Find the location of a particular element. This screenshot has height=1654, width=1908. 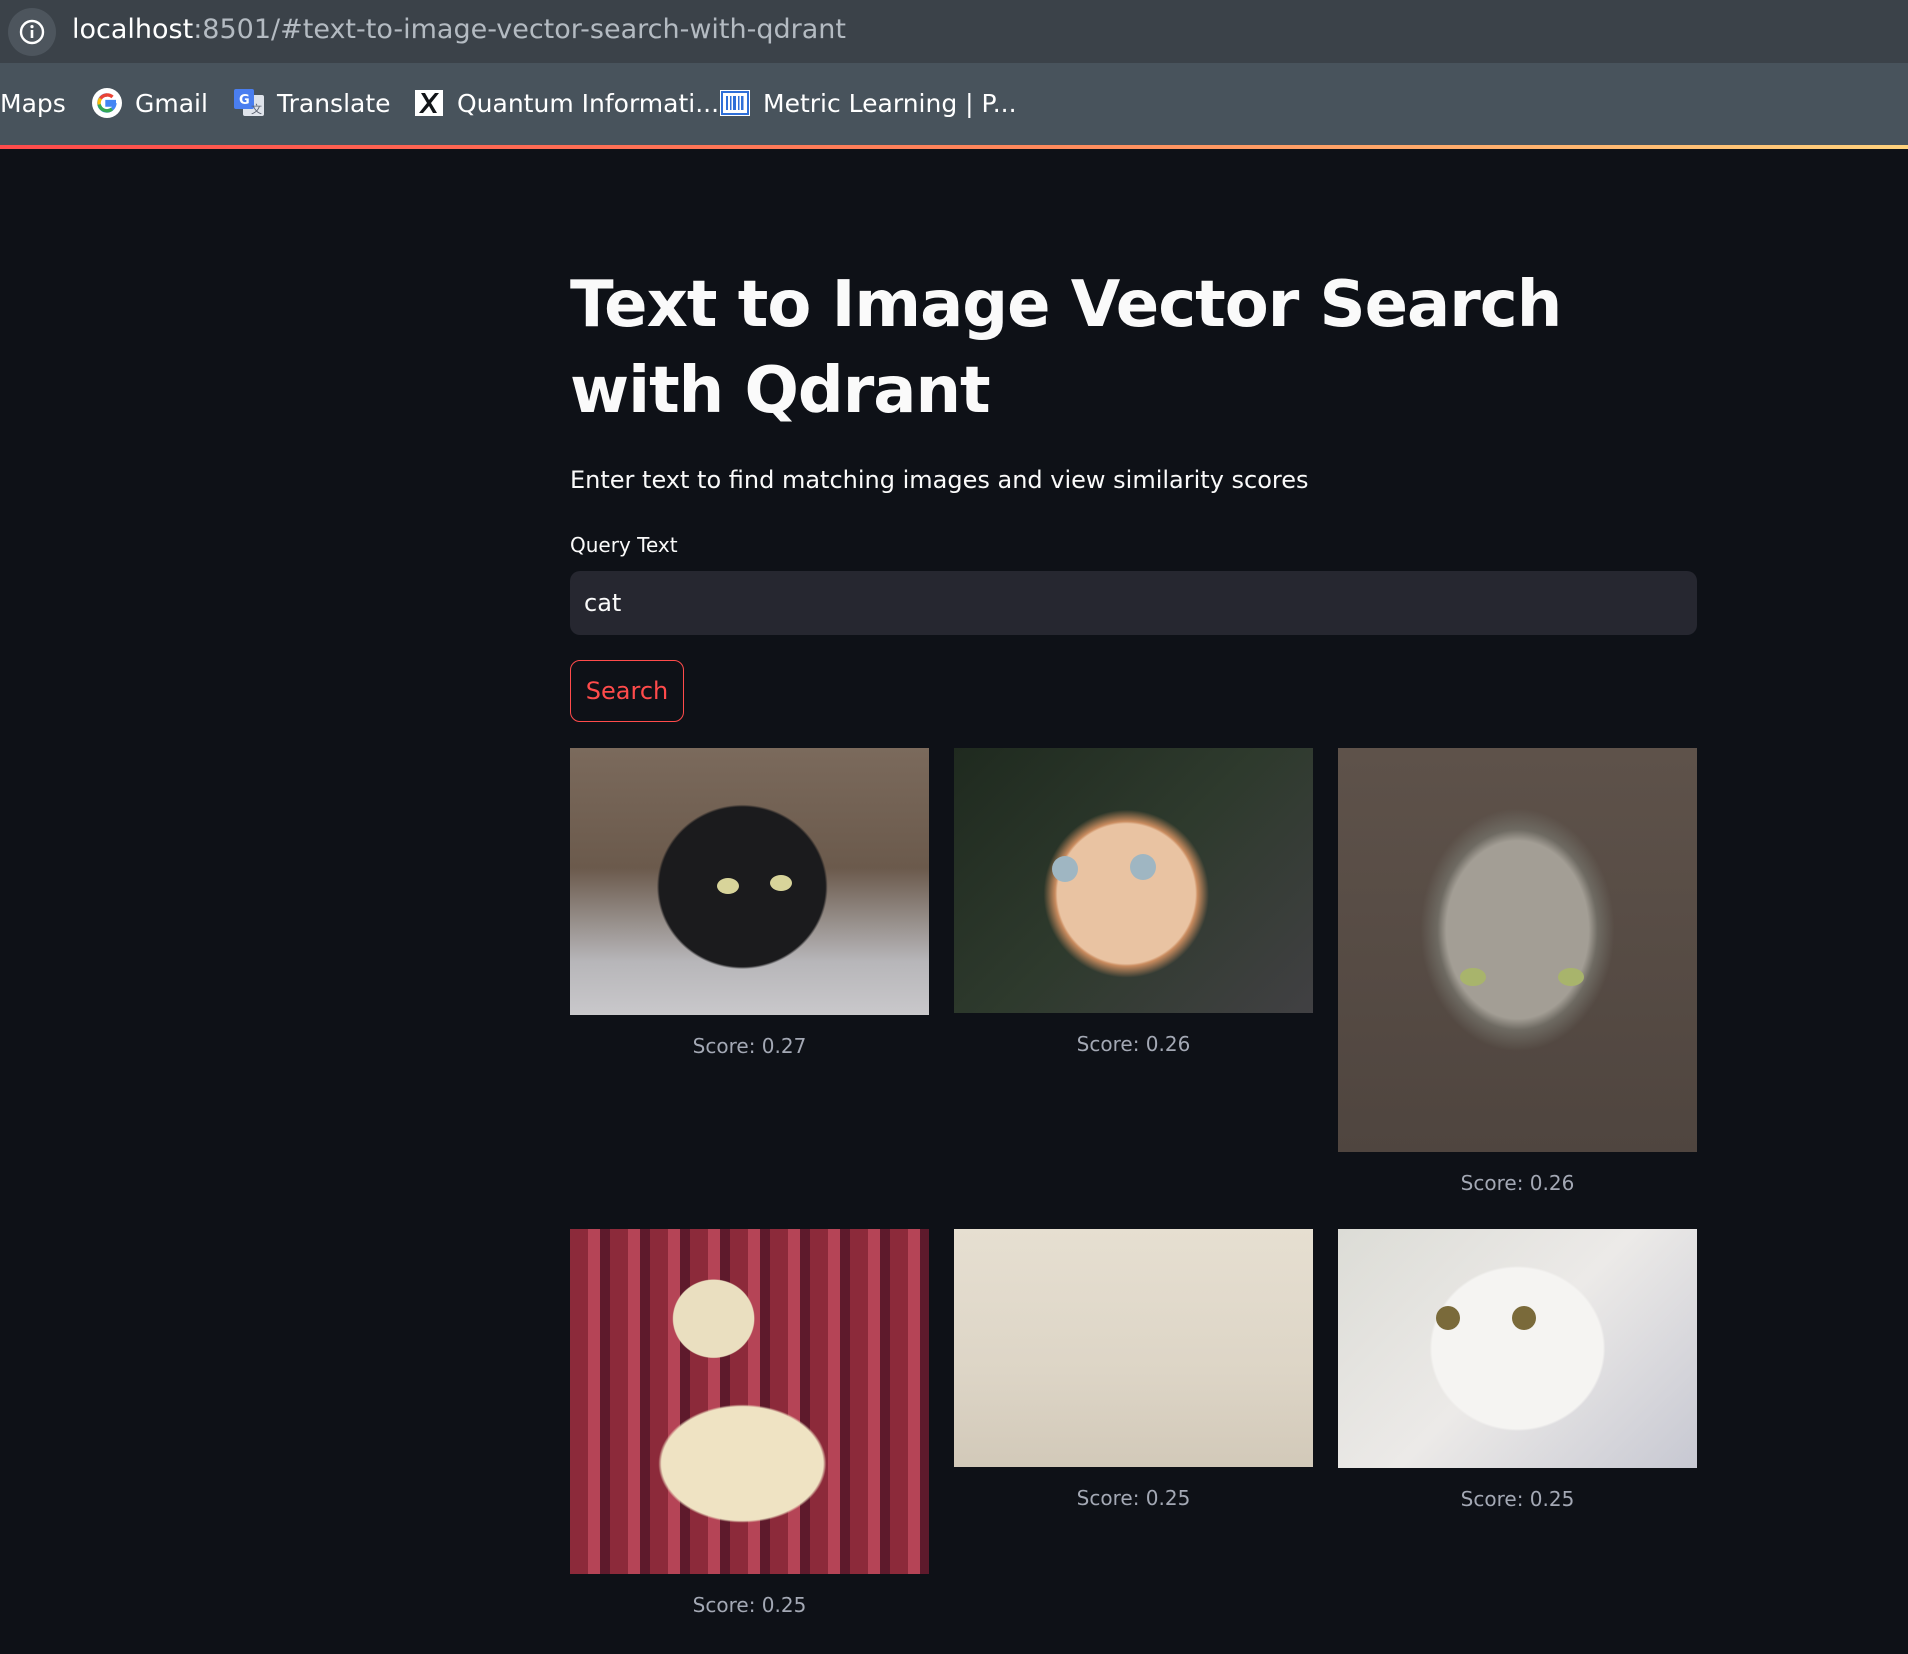

page-title: Text to Image Vector Search with Qdrant is located at coordinates (1066, 348).